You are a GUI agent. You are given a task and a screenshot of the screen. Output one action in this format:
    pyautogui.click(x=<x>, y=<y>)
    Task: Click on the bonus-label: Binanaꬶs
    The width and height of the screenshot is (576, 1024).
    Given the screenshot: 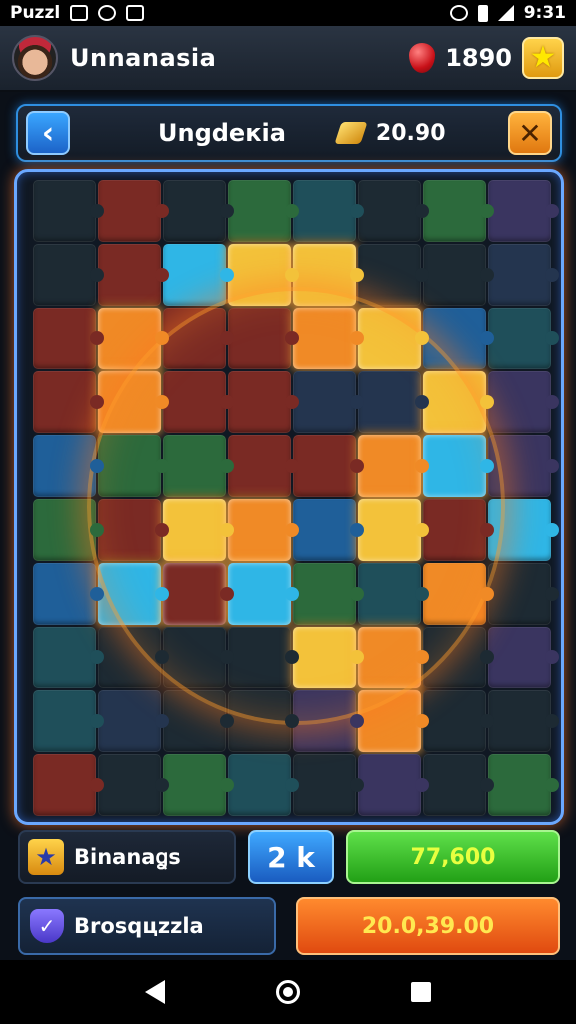 What is the action you would take?
    pyautogui.click(x=127, y=857)
    